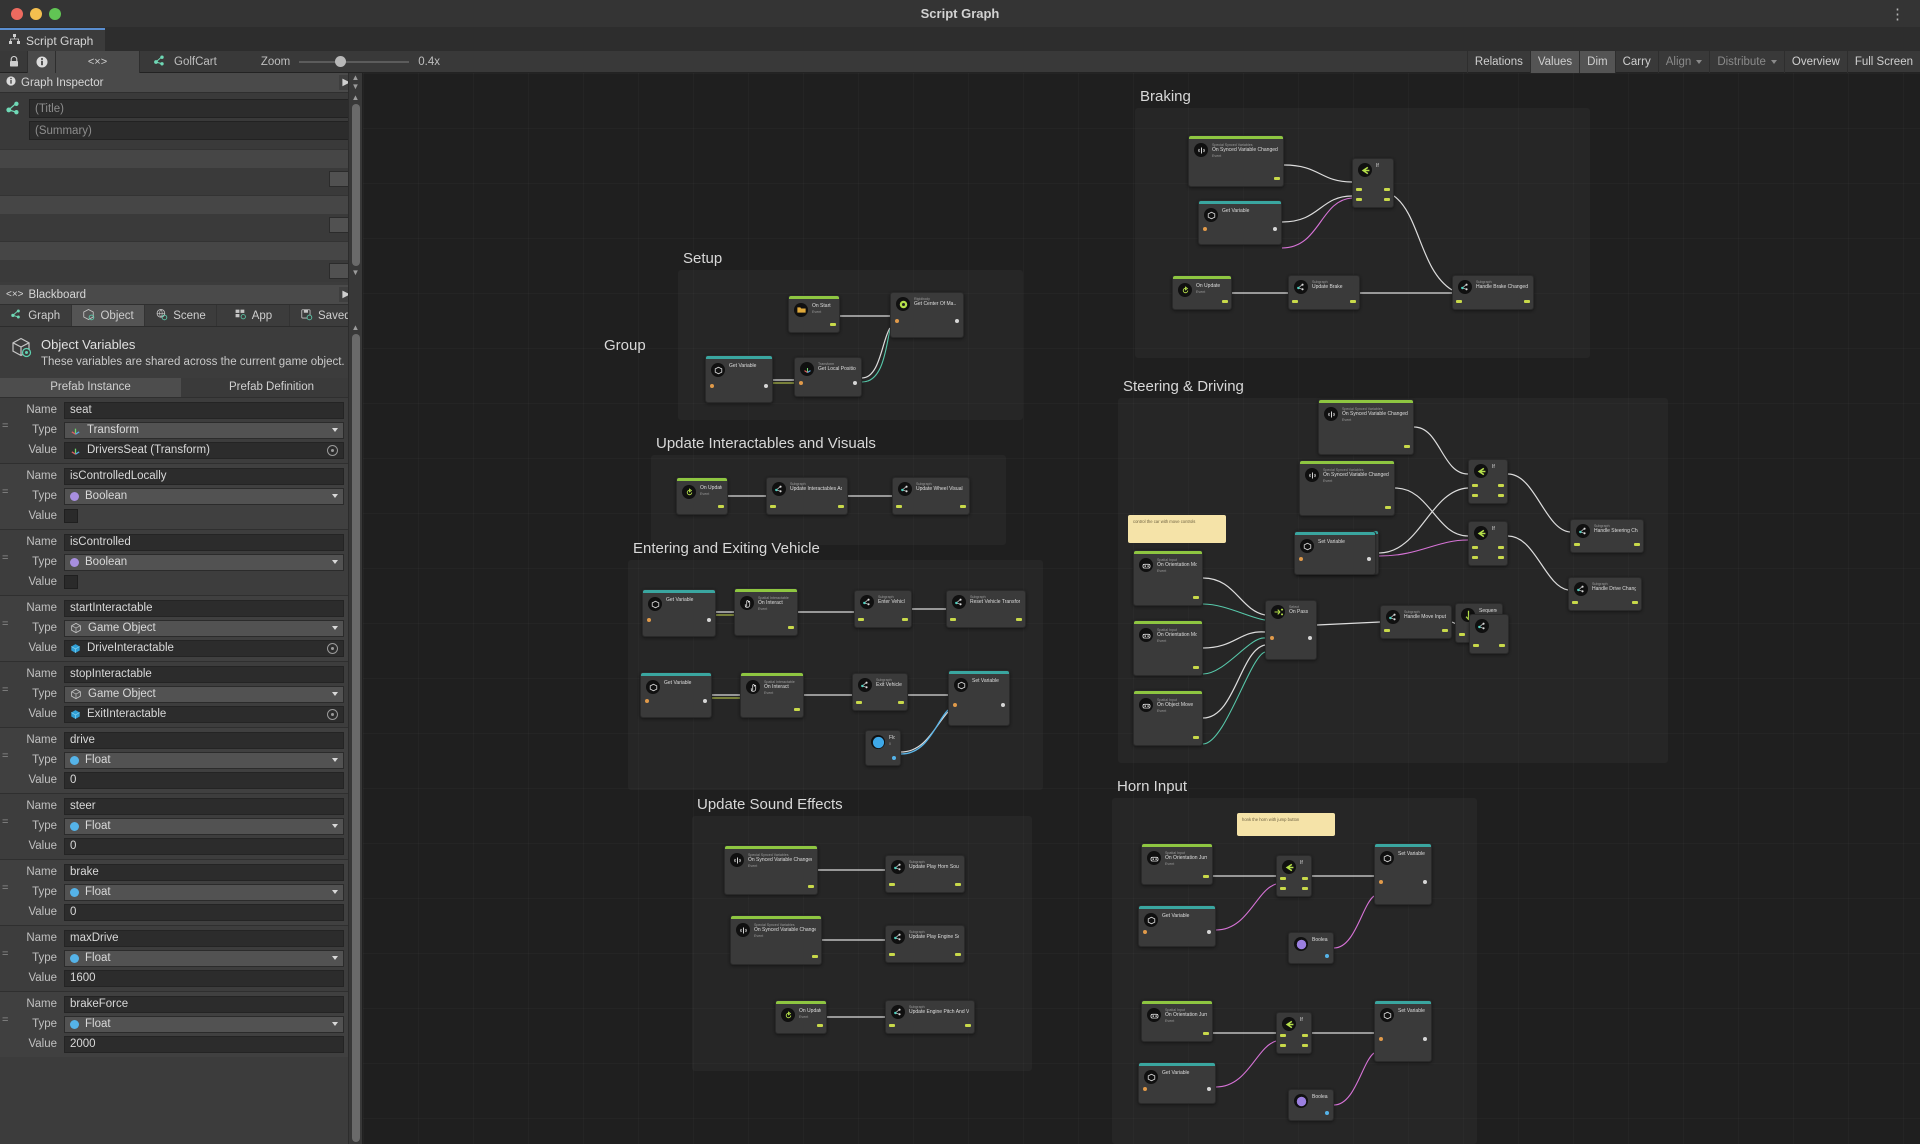 The image size is (1920, 1144). What do you see at coordinates (204, 1044) in the screenshot?
I see `variable-value-input: 2000` at bounding box center [204, 1044].